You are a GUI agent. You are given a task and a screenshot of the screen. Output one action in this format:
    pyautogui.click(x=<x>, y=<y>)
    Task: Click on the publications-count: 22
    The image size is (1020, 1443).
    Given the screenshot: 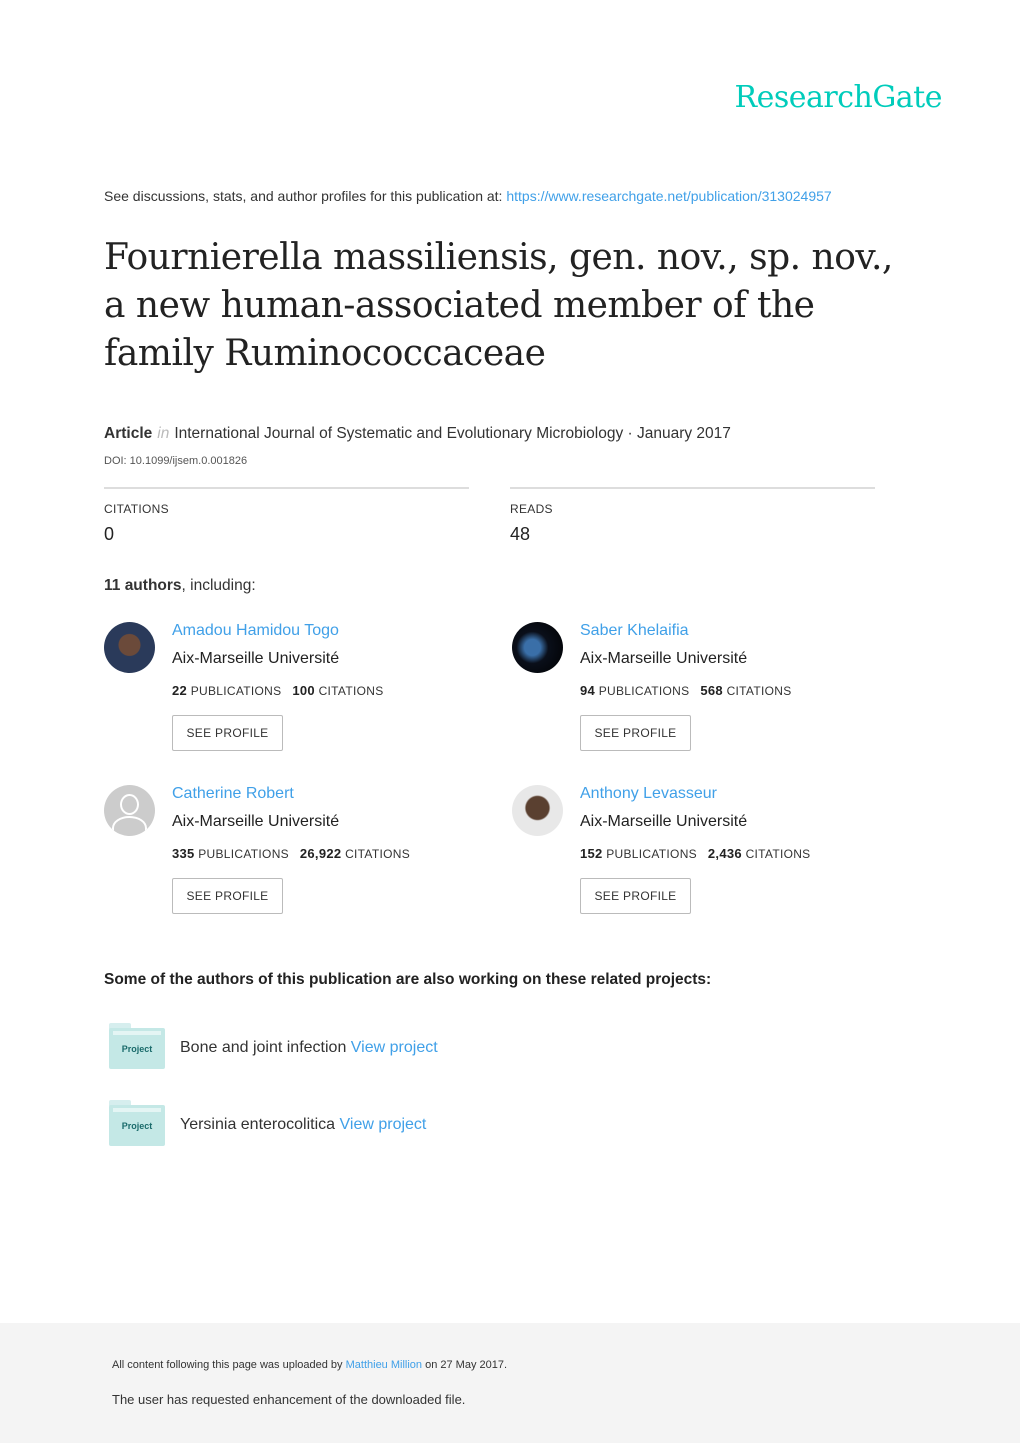 What is the action you would take?
    pyautogui.click(x=180, y=690)
    